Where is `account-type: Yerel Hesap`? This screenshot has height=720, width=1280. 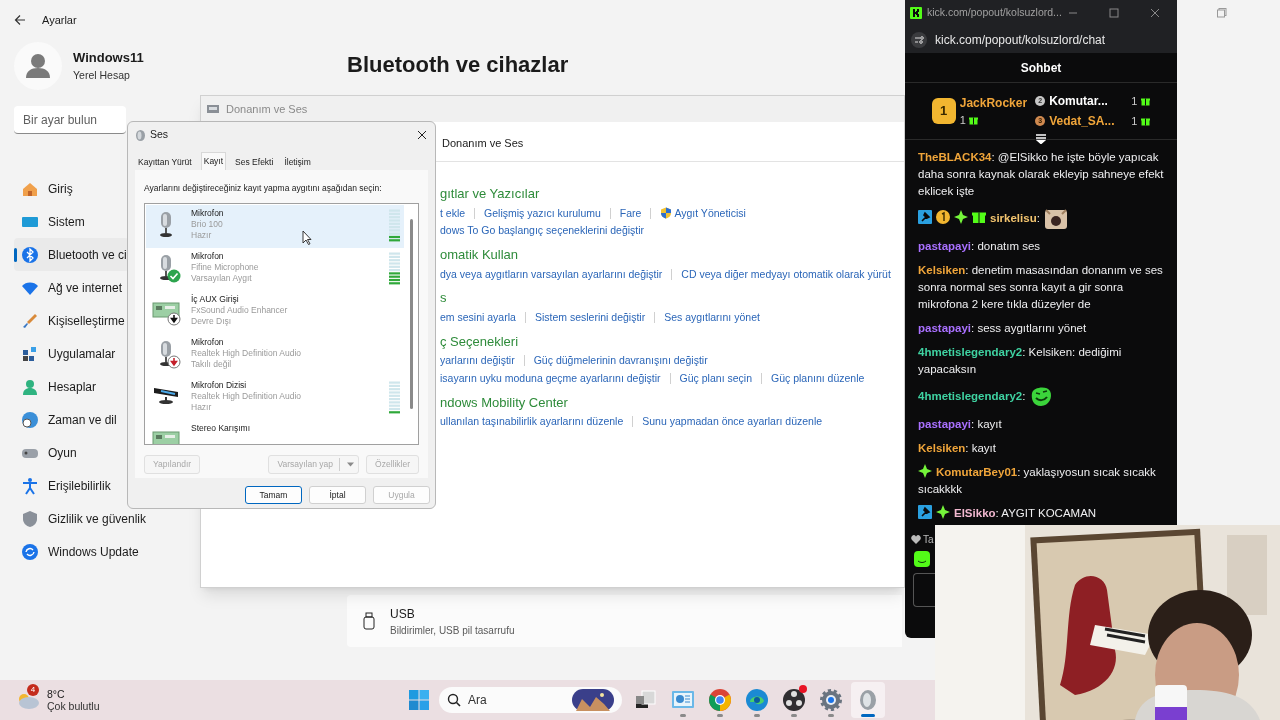
account-type: Yerel Hesap is located at coordinates (102, 75).